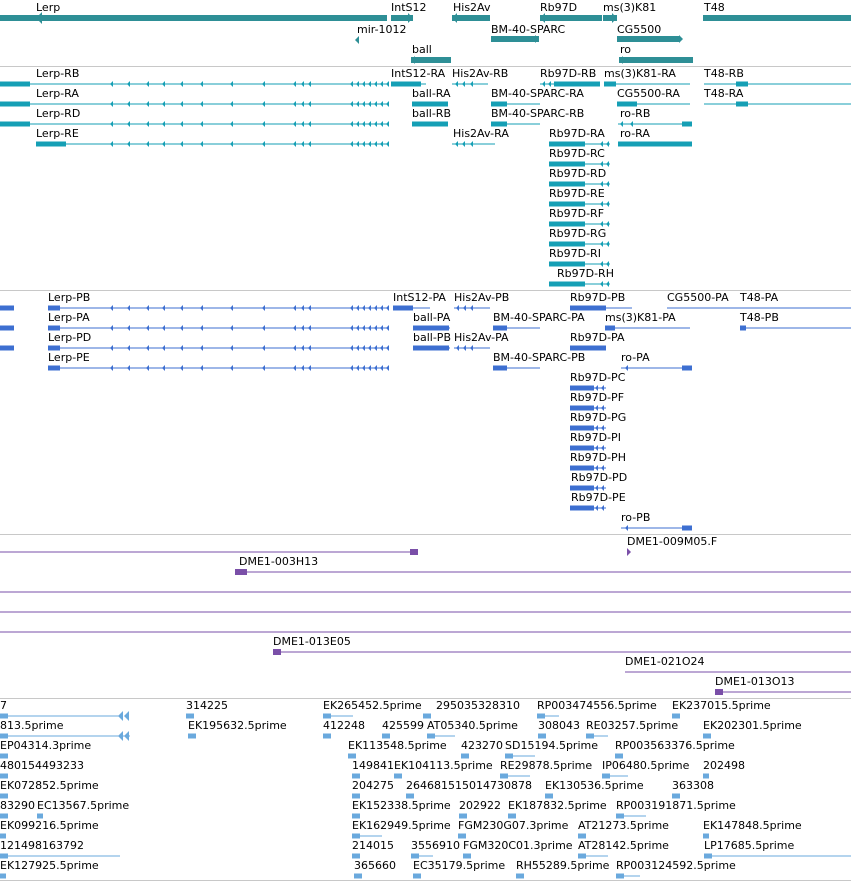 The height and width of the screenshot is (882, 851). What do you see at coordinates (481, 134) in the screenshot?
I see `transcripts-label: His2Av-RA` at bounding box center [481, 134].